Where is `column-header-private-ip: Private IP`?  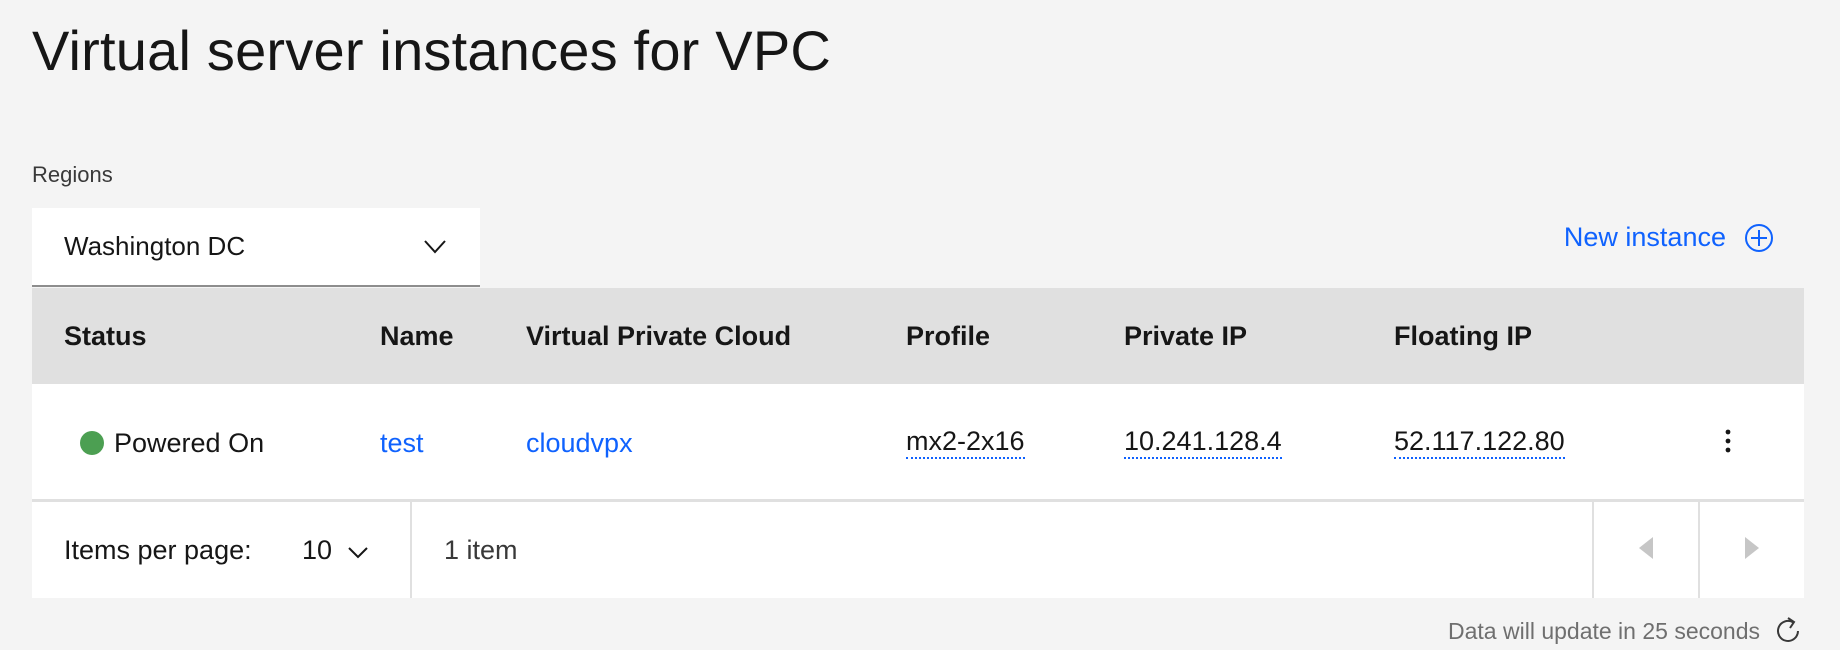
column-header-private-ip: Private IP is located at coordinates (1185, 336).